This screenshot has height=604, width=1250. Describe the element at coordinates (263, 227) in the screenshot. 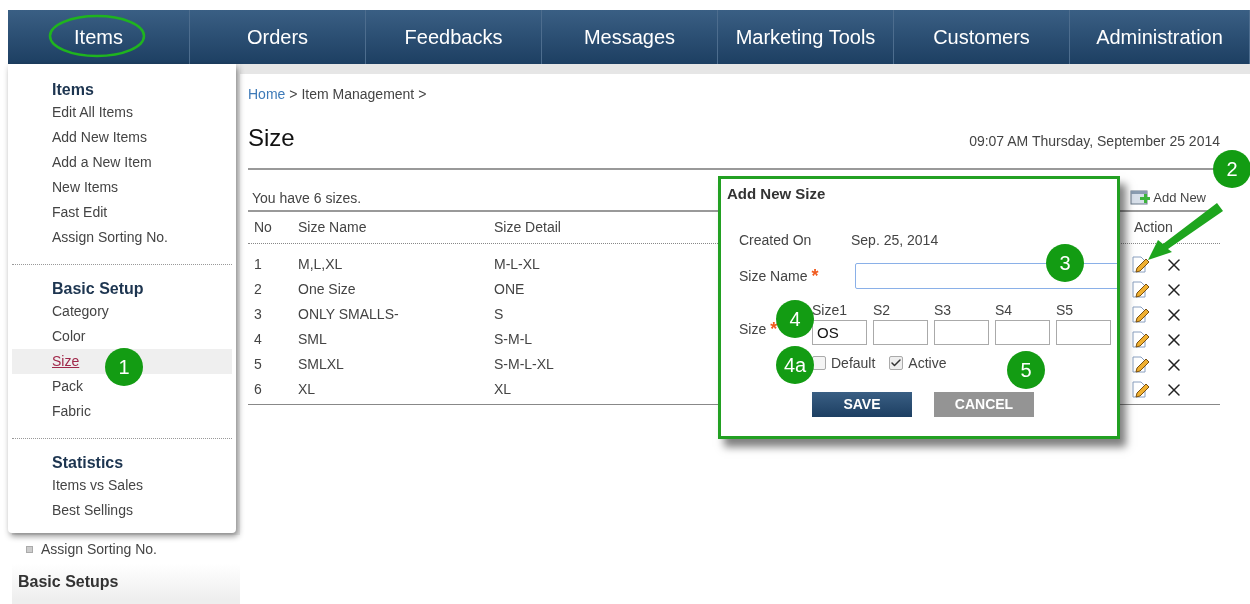

I see `column-header: No` at that location.